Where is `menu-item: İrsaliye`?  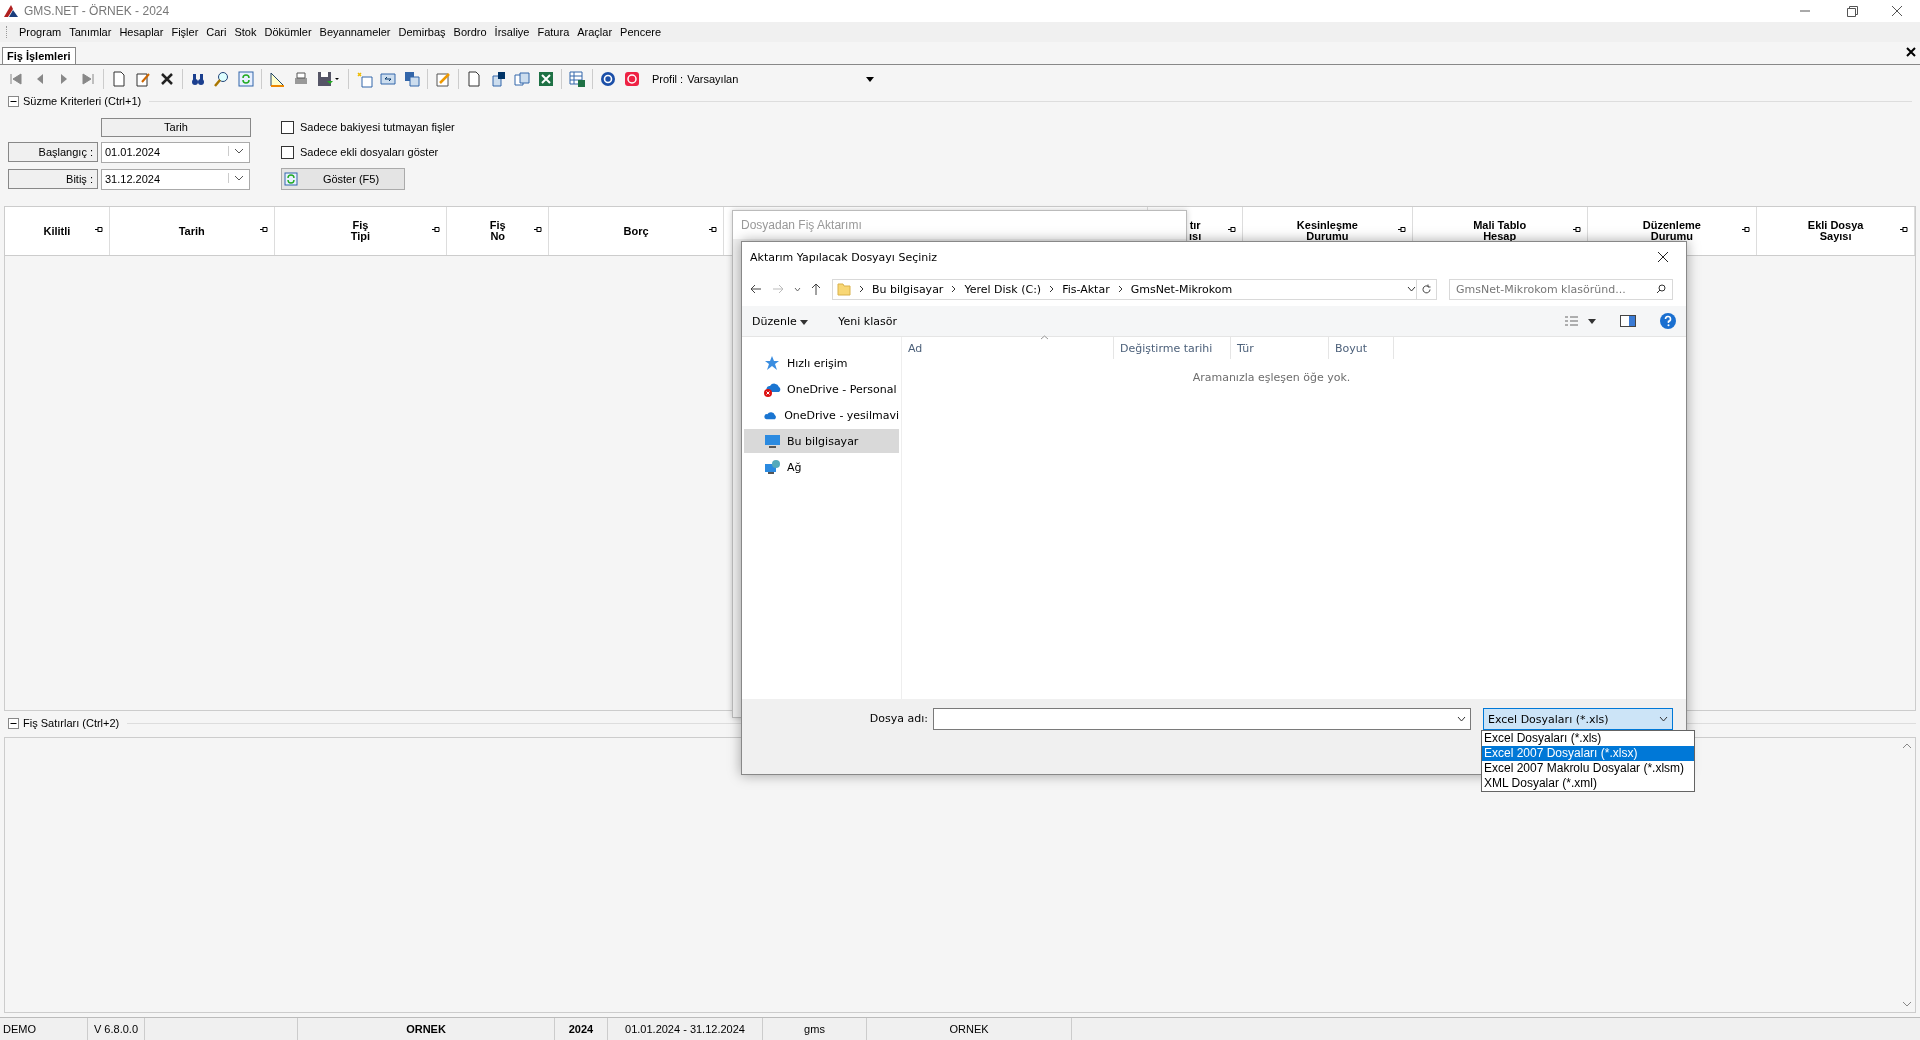
menu-item: İrsaliye is located at coordinates (512, 32).